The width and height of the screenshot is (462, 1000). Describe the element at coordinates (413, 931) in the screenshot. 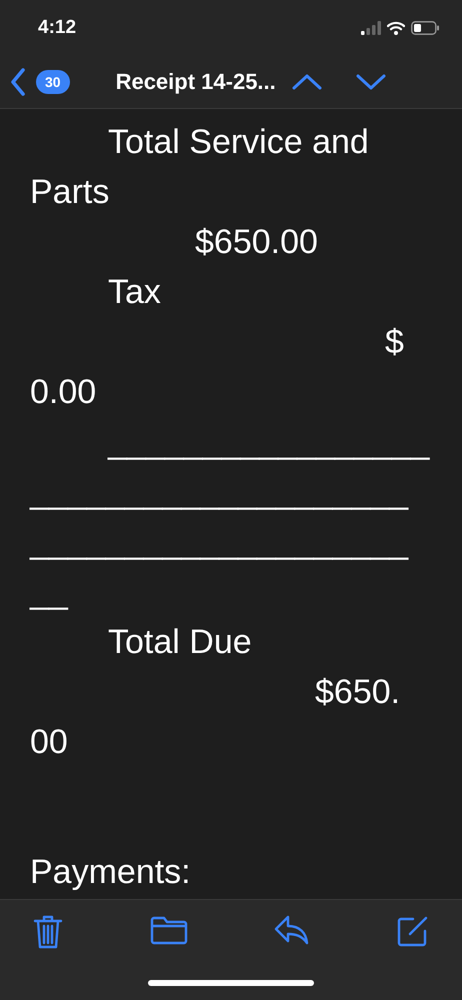

I see `compose-icon` at that location.